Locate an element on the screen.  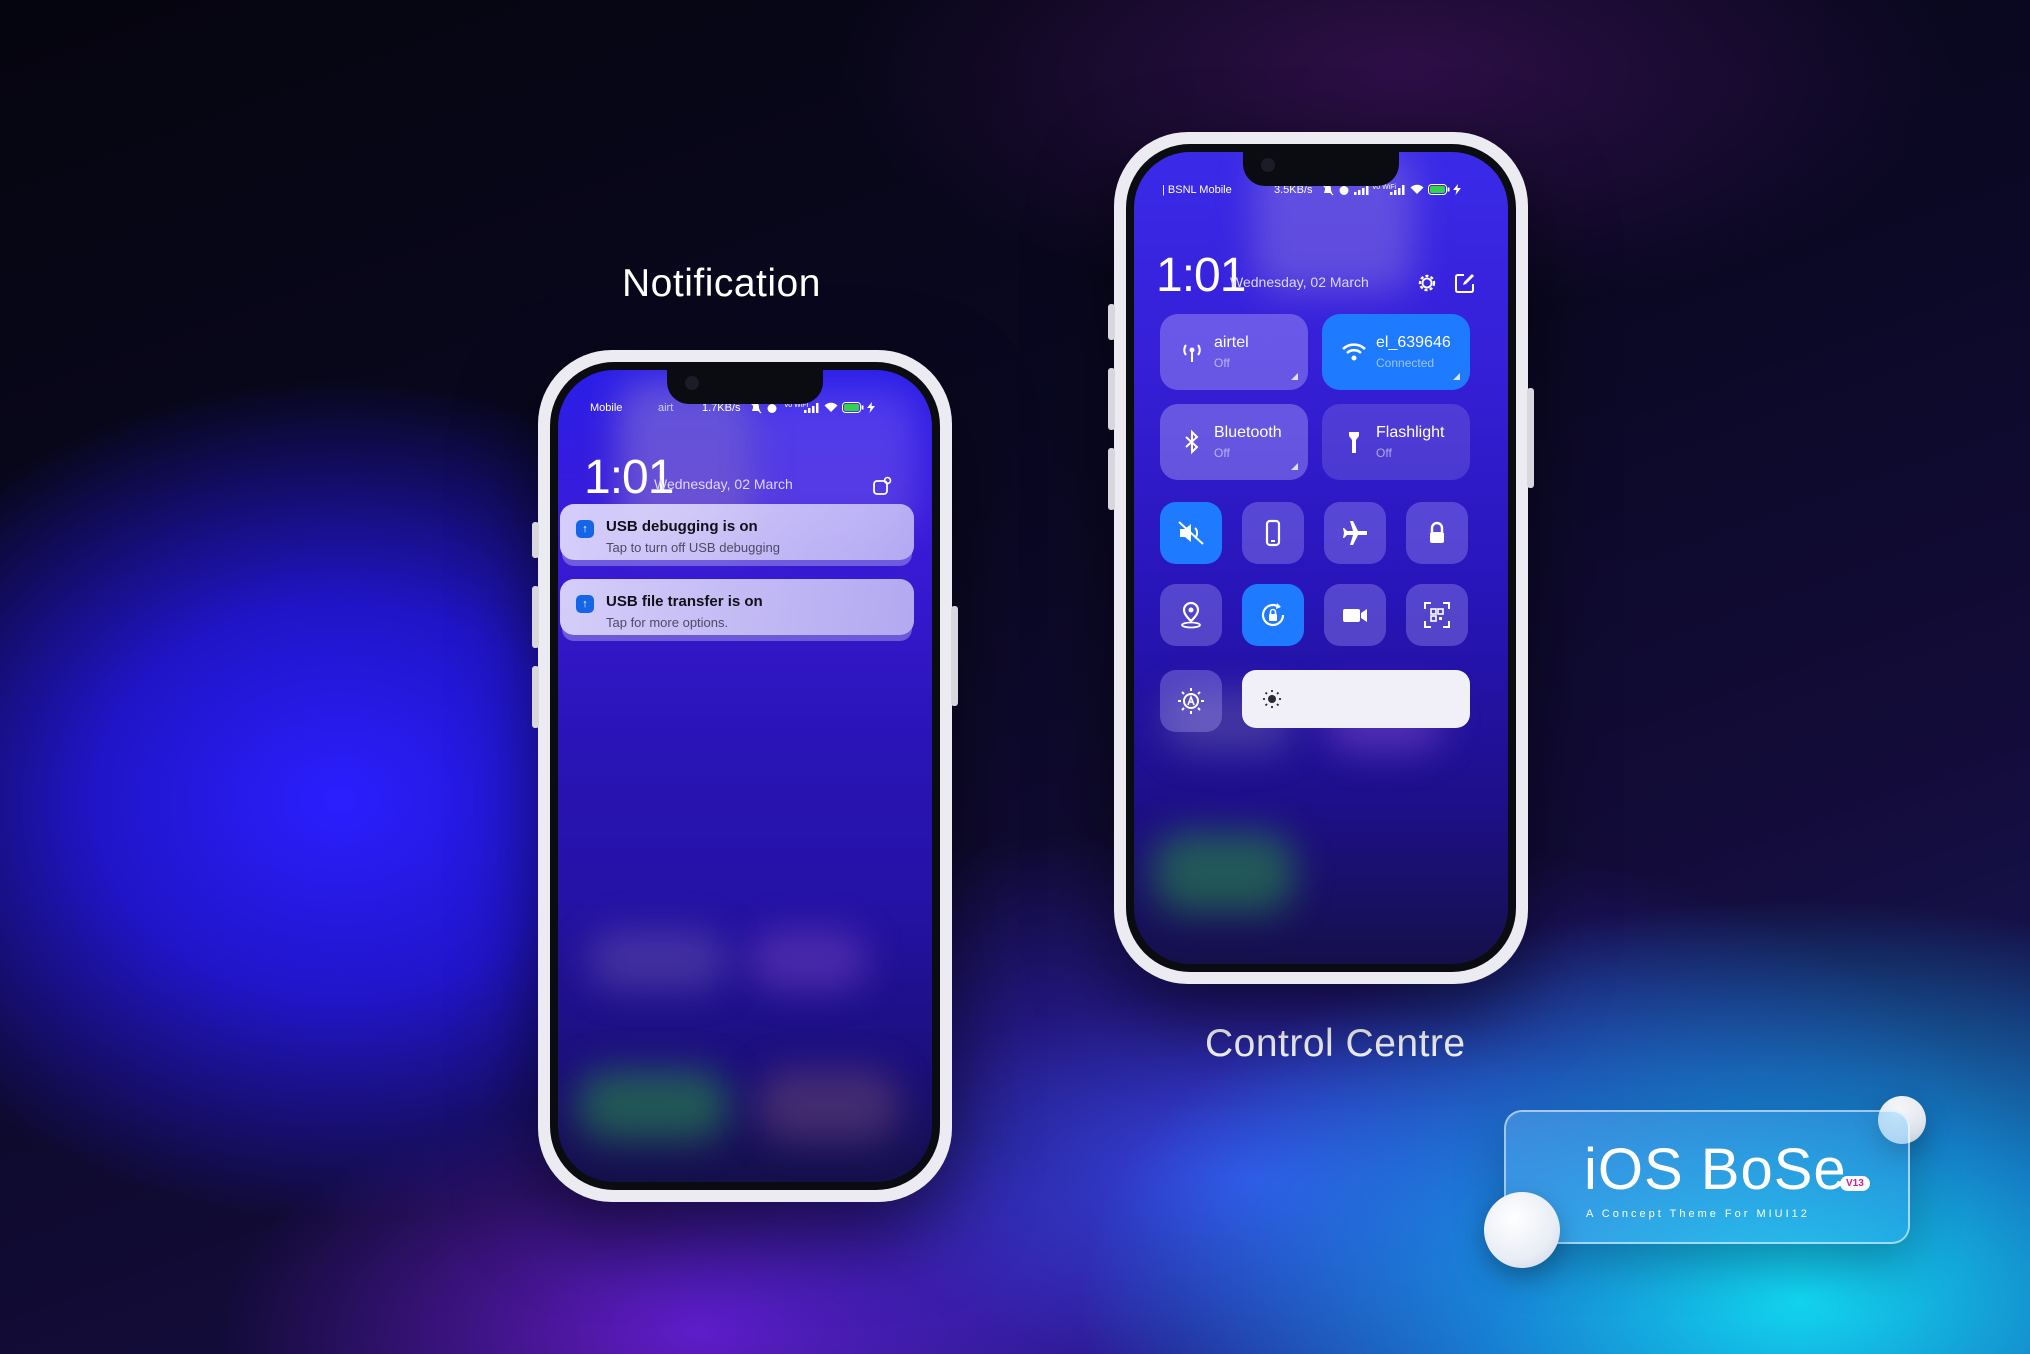
airplane-icon is located at coordinates (1355, 533).